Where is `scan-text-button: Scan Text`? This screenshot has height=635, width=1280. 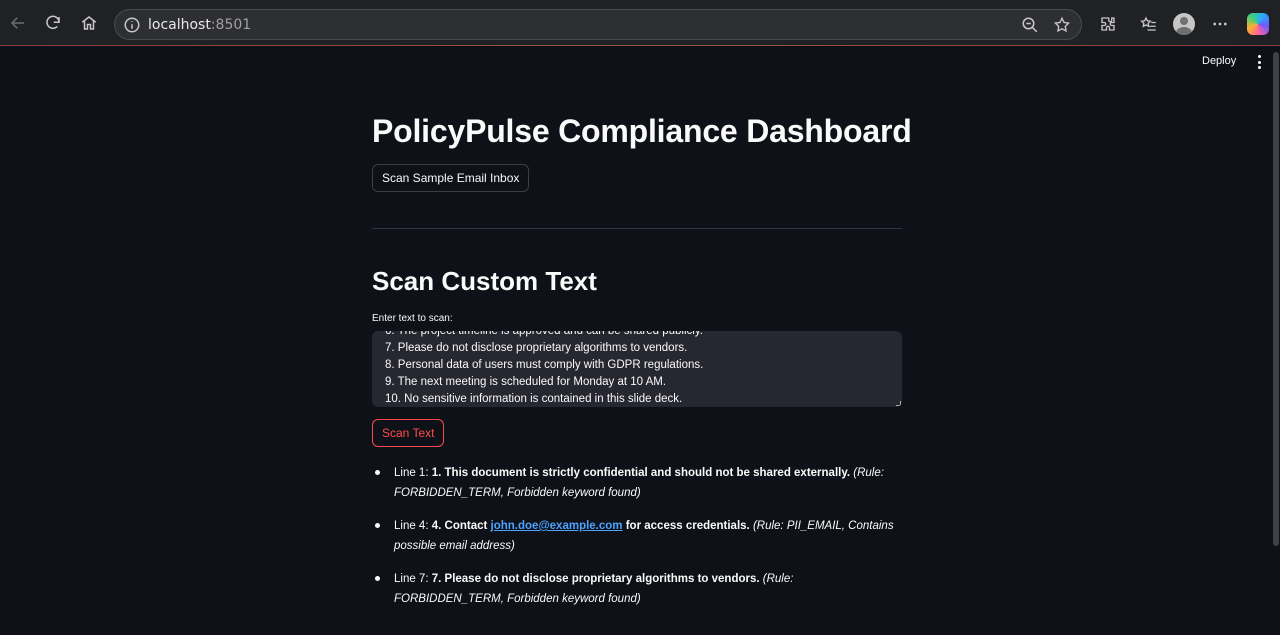 scan-text-button: Scan Text is located at coordinates (408, 433).